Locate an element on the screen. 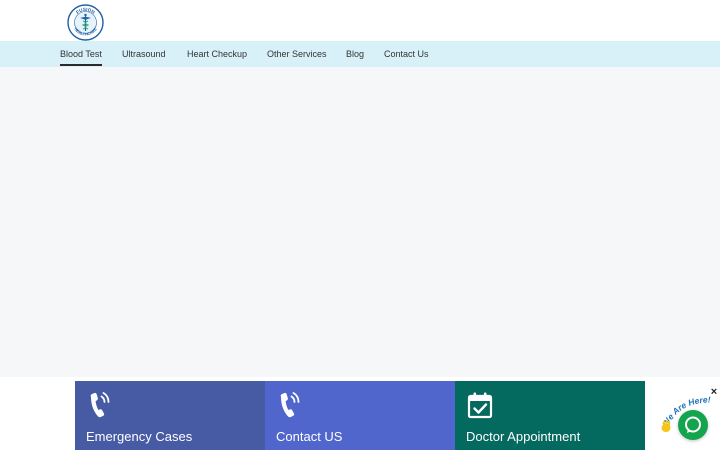  nav-item-heart-checkup: Heart Checkup is located at coordinates (217, 54).